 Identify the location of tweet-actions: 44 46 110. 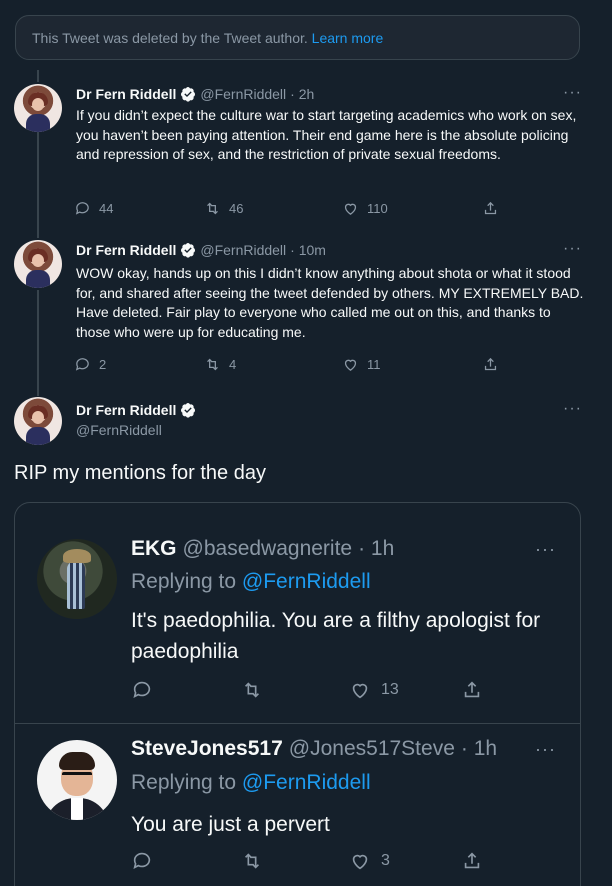
(289, 210).